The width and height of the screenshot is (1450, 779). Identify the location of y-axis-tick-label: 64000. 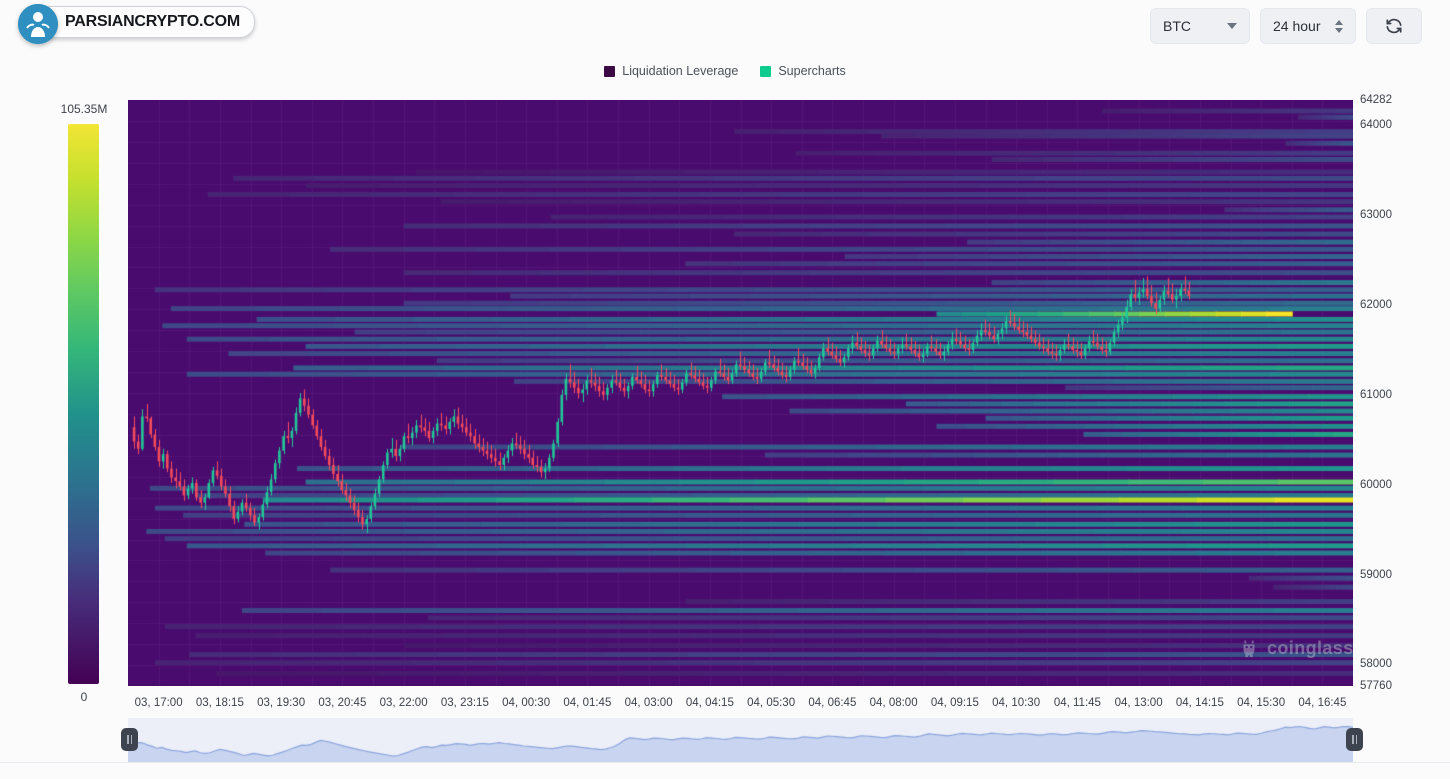
(1376, 125).